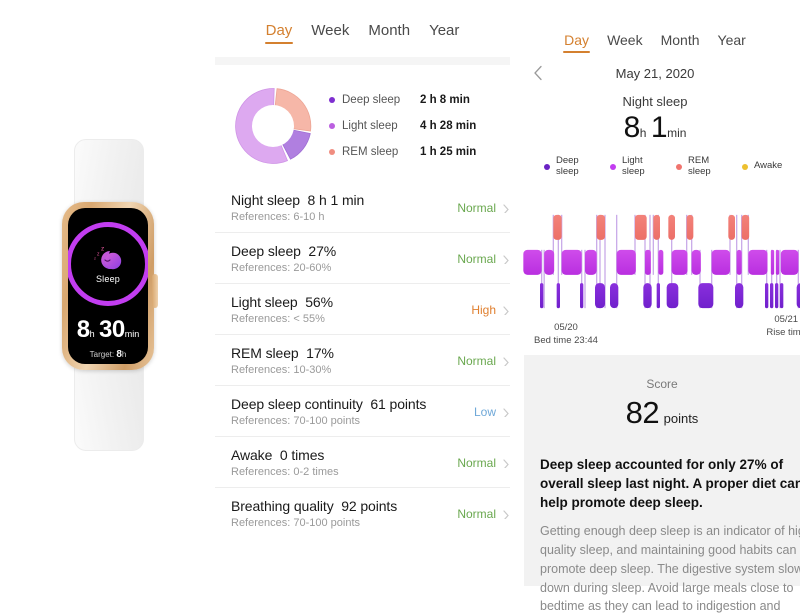 This screenshot has height=616, width=800. I want to click on status-badge: High, so click(483, 309).